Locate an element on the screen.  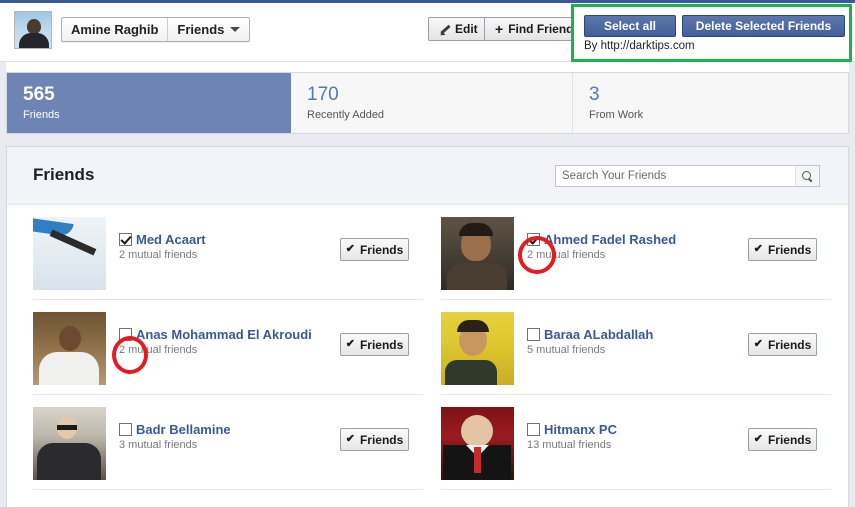
friend-name: Ahmed Fadel Rashed is located at coordinates (610, 239).